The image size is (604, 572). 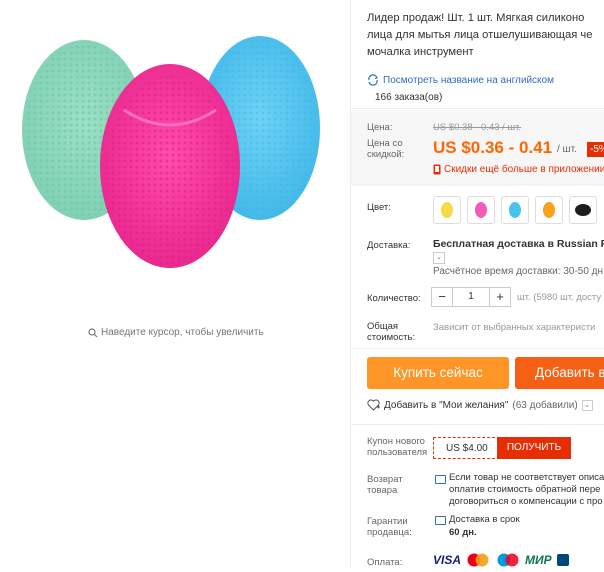 What do you see at coordinates (391, 332) in the screenshot?
I see `total-label: Общая стоимость:` at bounding box center [391, 332].